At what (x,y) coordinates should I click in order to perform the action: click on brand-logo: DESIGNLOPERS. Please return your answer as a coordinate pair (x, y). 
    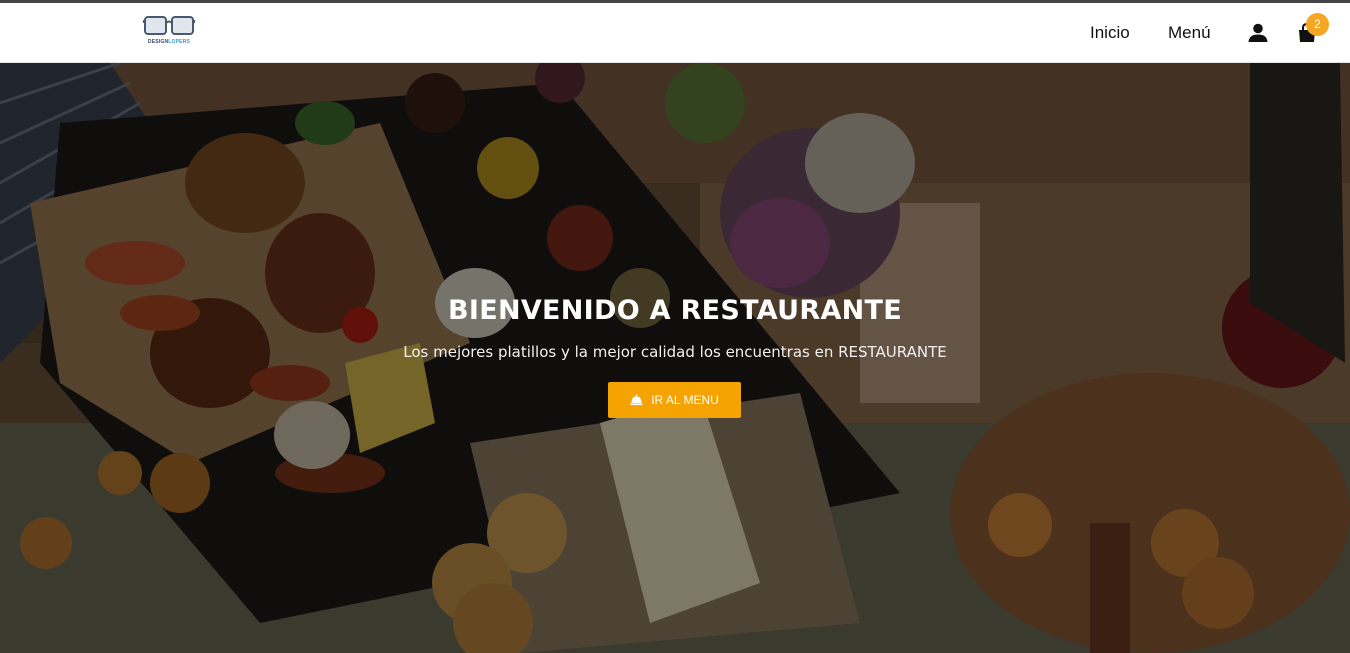
    Looking at the image, I should click on (169, 33).